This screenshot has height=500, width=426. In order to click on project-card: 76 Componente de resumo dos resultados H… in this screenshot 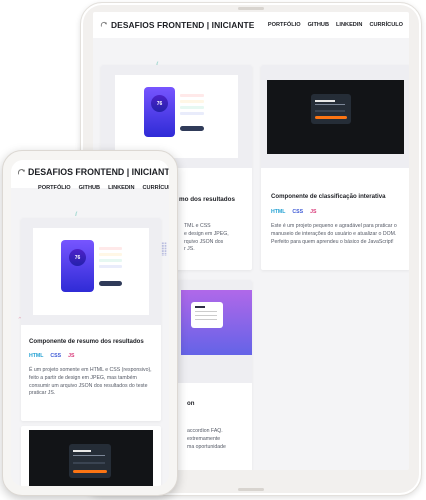, I will do `click(91, 319)`.